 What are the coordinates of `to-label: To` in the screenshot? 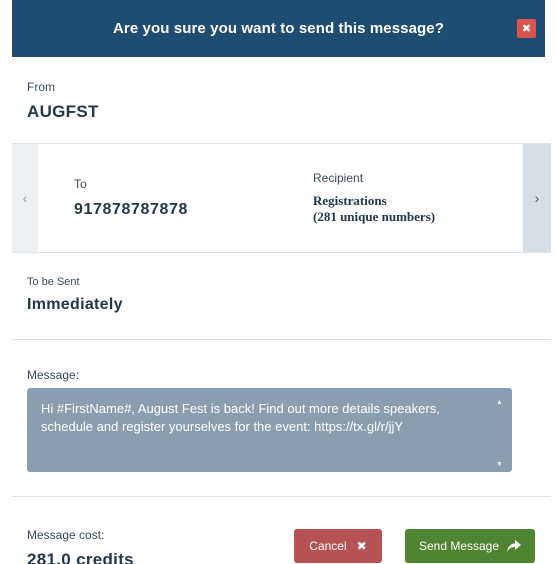 It's located at (80, 184).